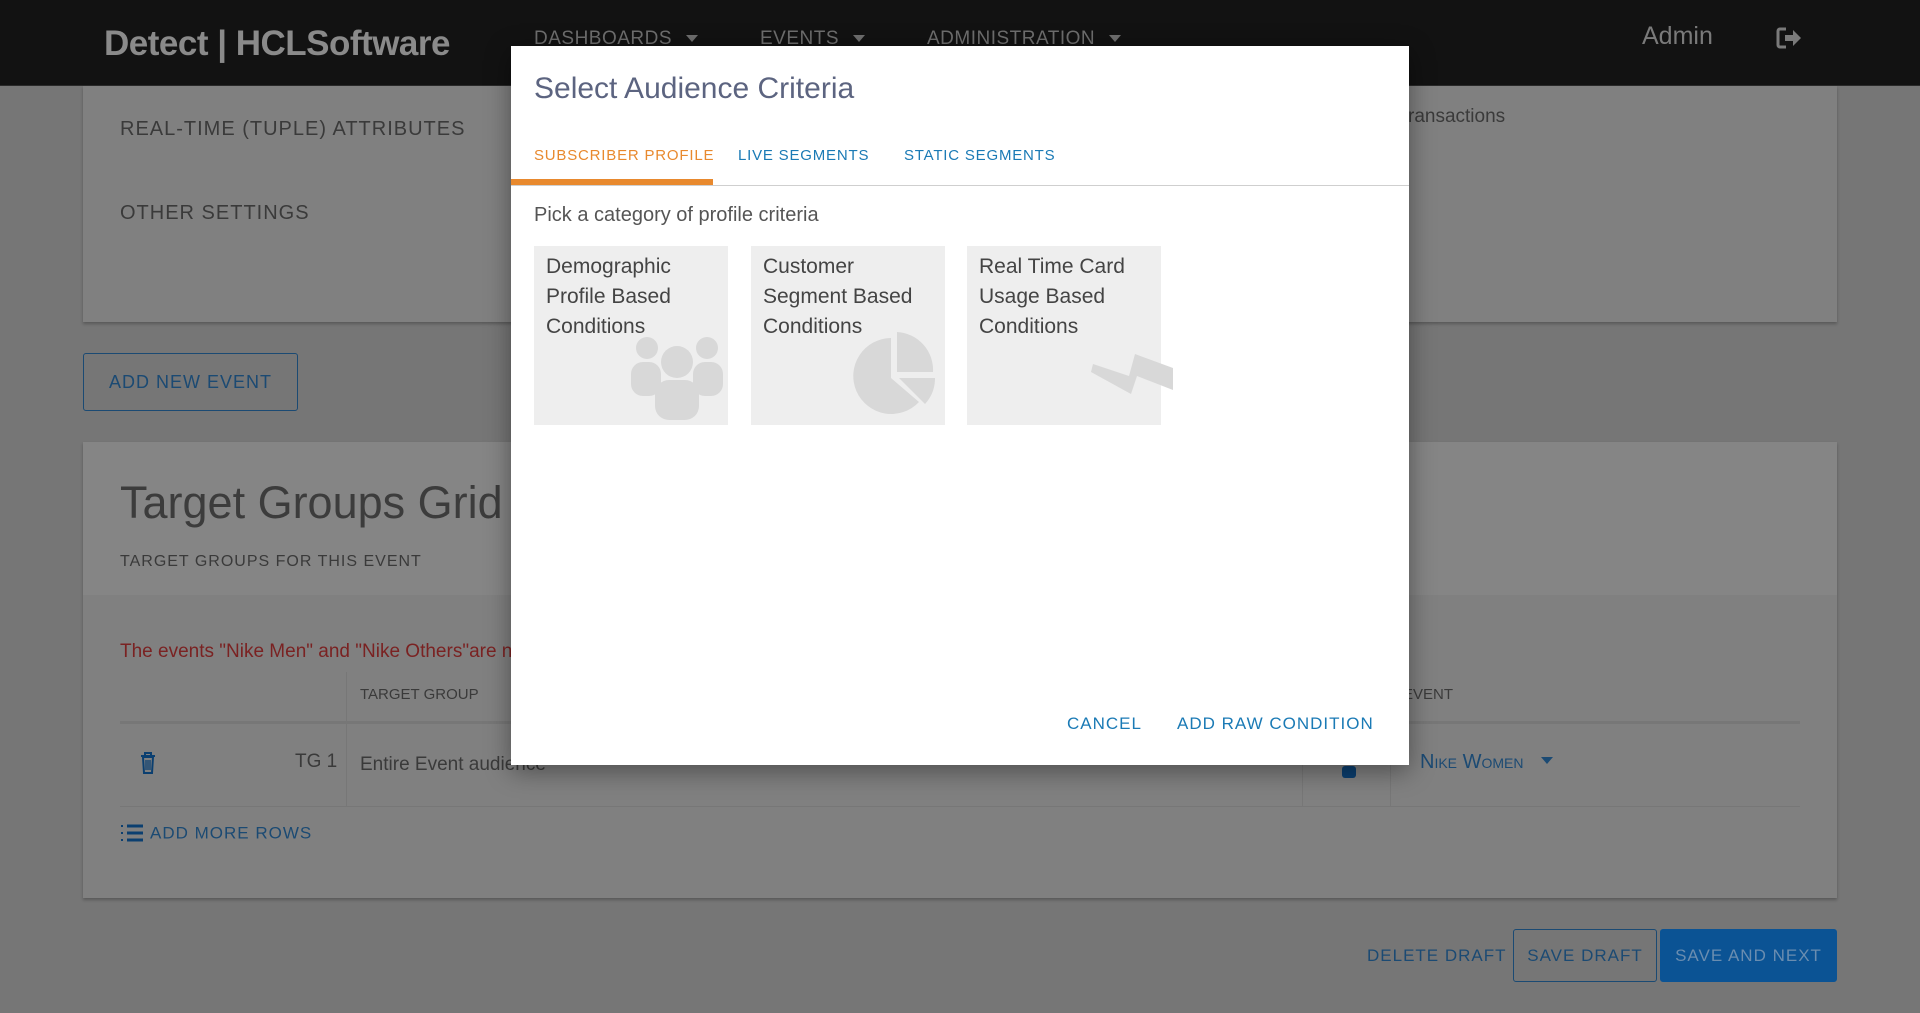 The height and width of the screenshot is (1013, 1920). Describe the element at coordinates (1428, 694) in the screenshot. I see `col-header-event: EVENT` at that location.